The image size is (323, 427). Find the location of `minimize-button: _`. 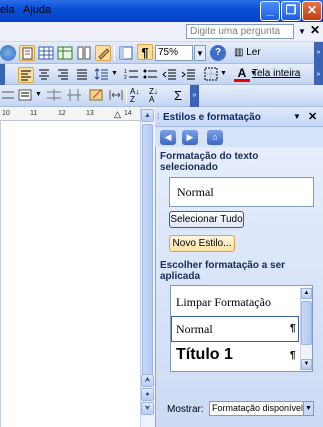

minimize-button: _ is located at coordinates (270, 11).